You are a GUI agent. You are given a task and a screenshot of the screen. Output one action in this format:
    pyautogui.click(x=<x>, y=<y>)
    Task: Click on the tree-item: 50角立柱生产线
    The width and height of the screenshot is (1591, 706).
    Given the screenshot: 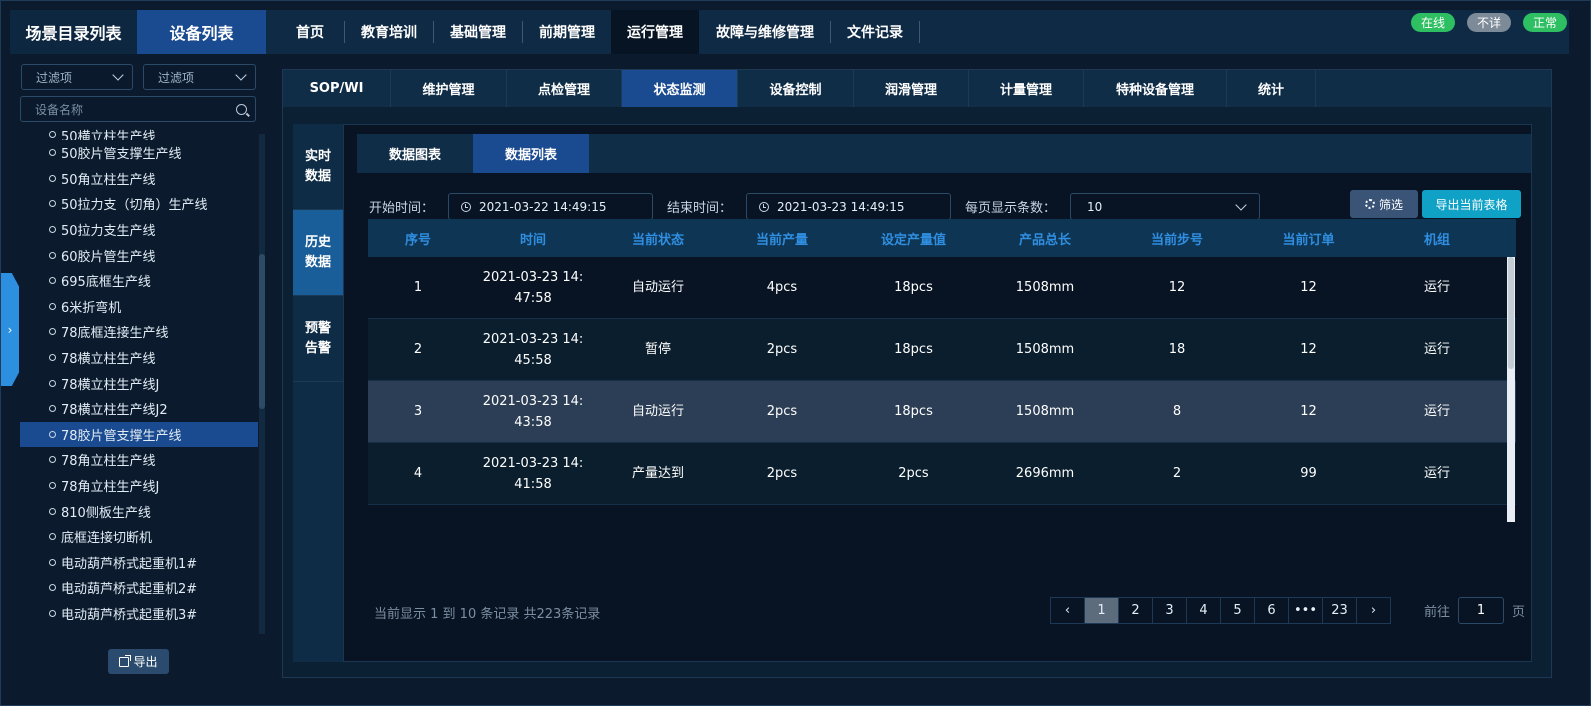 What is the action you would take?
    pyautogui.click(x=139, y=179)
    